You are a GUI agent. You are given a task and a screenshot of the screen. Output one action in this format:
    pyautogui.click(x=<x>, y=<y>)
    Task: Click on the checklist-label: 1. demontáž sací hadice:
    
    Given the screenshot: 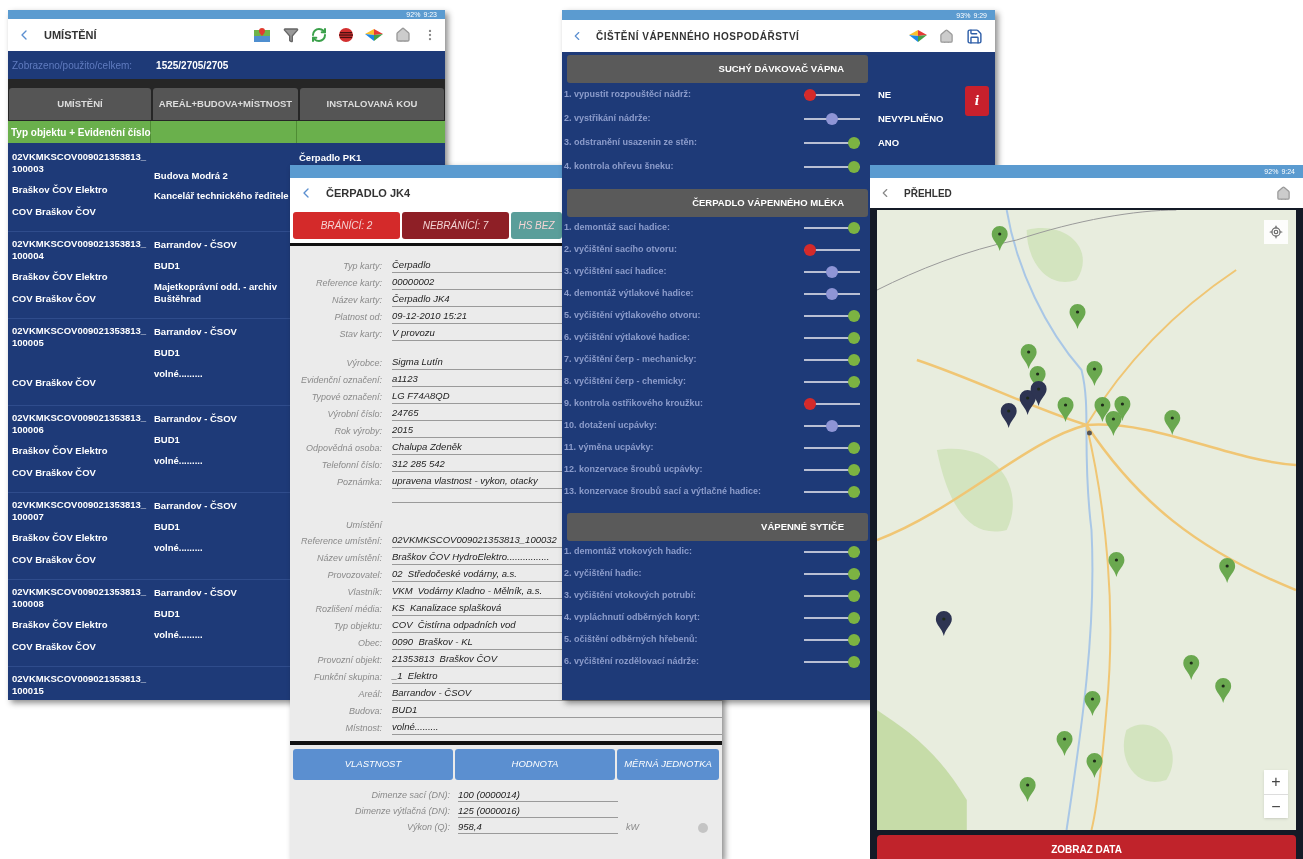 What is the action you would take?
    pyautogui.click(x=617, y=228)
    